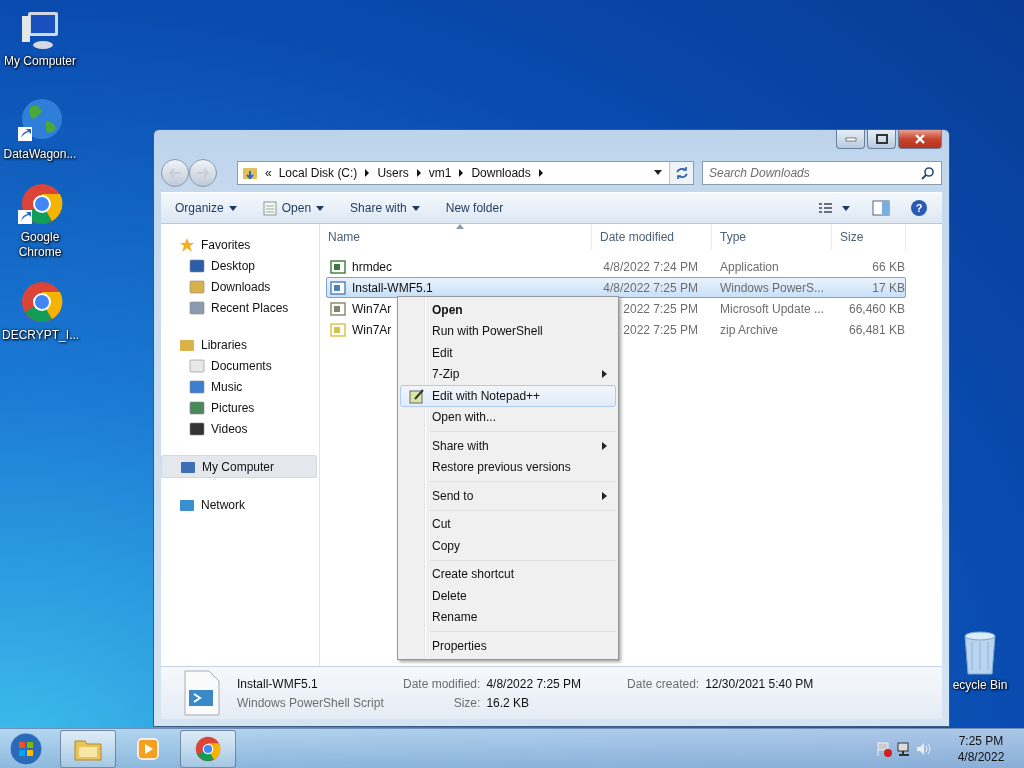  Describe the element at coordinates (40, 61) in the screenshot. I see `desktop-icon-label: My Computer` at that location.